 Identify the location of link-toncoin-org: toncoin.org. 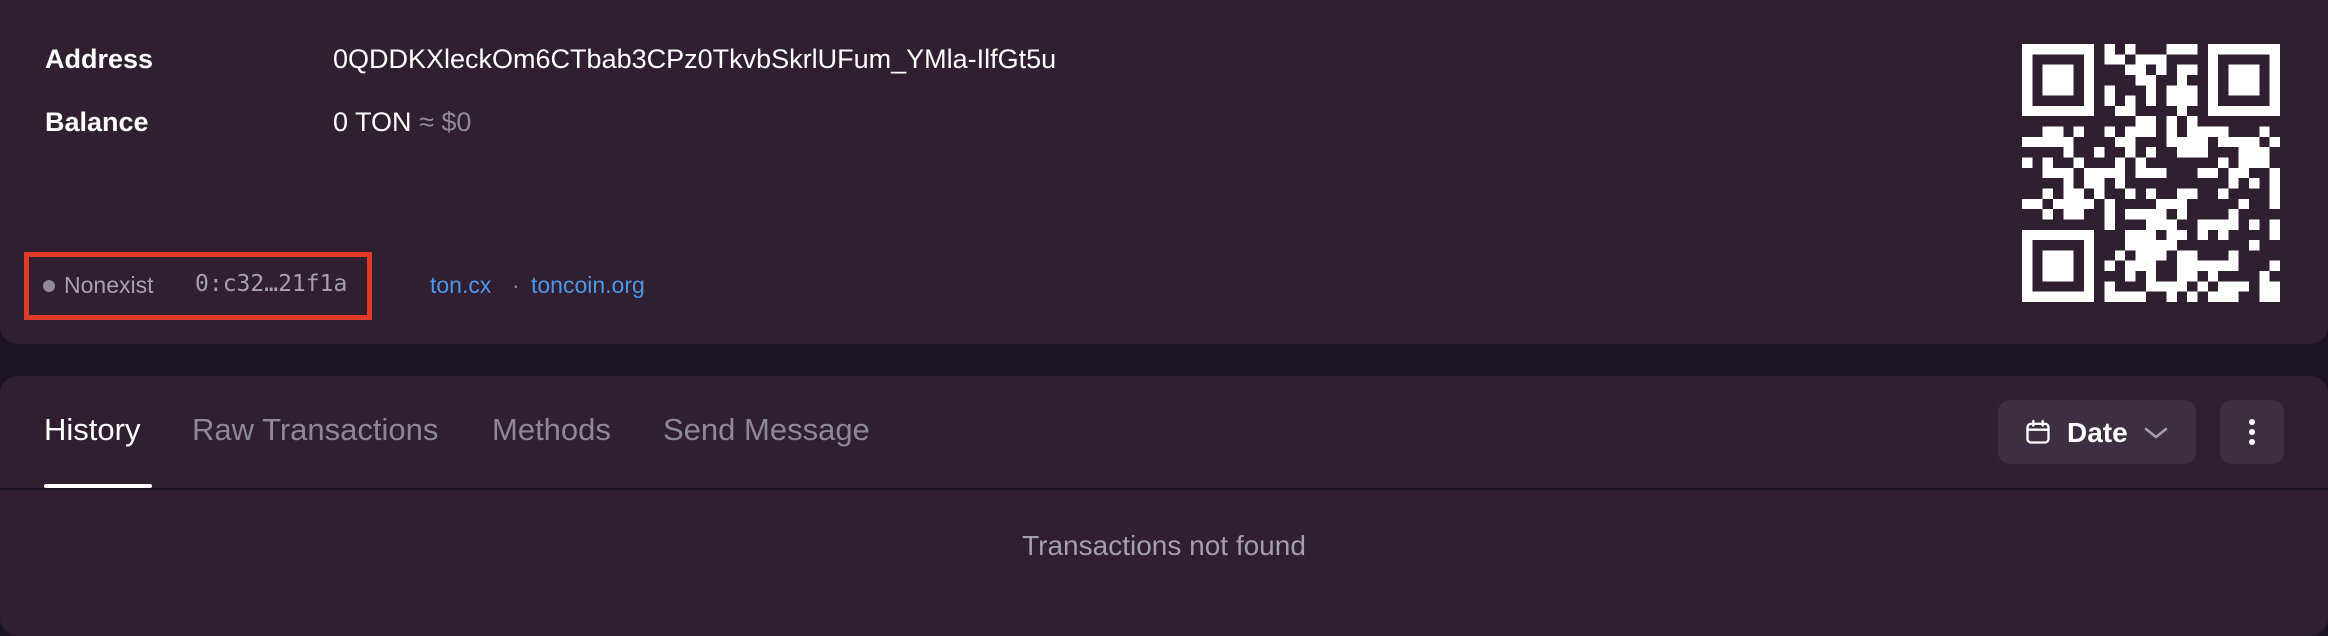
(588, 285).